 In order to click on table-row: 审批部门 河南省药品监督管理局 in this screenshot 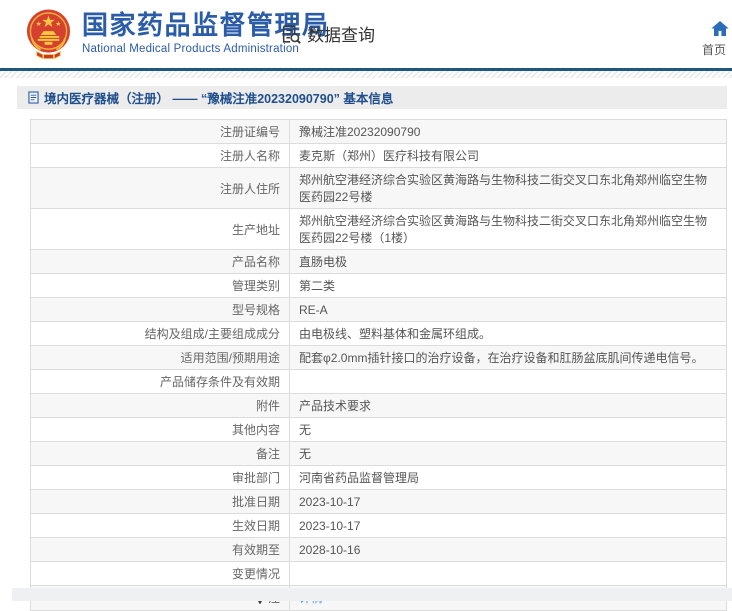, I will do `click(378, 477)`.